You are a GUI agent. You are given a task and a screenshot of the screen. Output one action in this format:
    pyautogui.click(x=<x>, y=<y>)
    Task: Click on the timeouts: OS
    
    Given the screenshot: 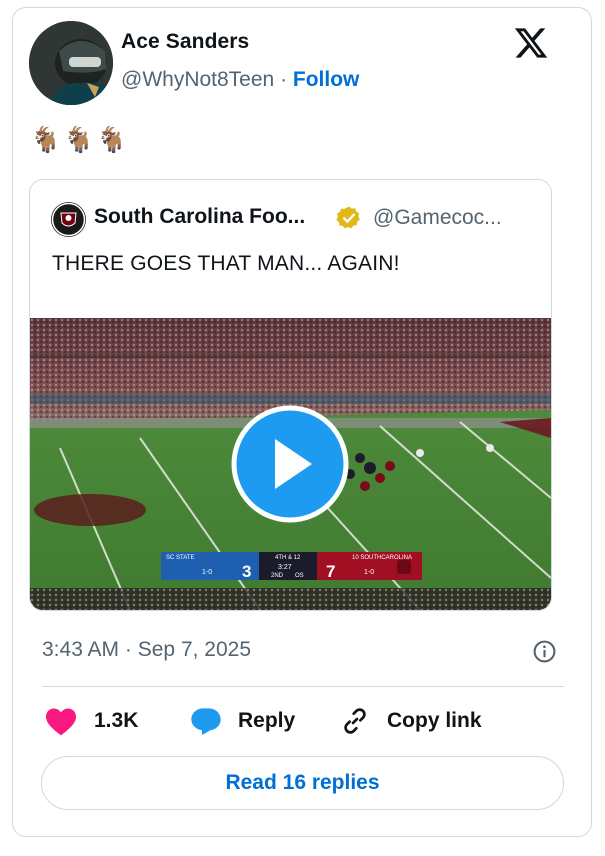 What is the action you would take?
    pyautogui.click(x=299, y=576)
    